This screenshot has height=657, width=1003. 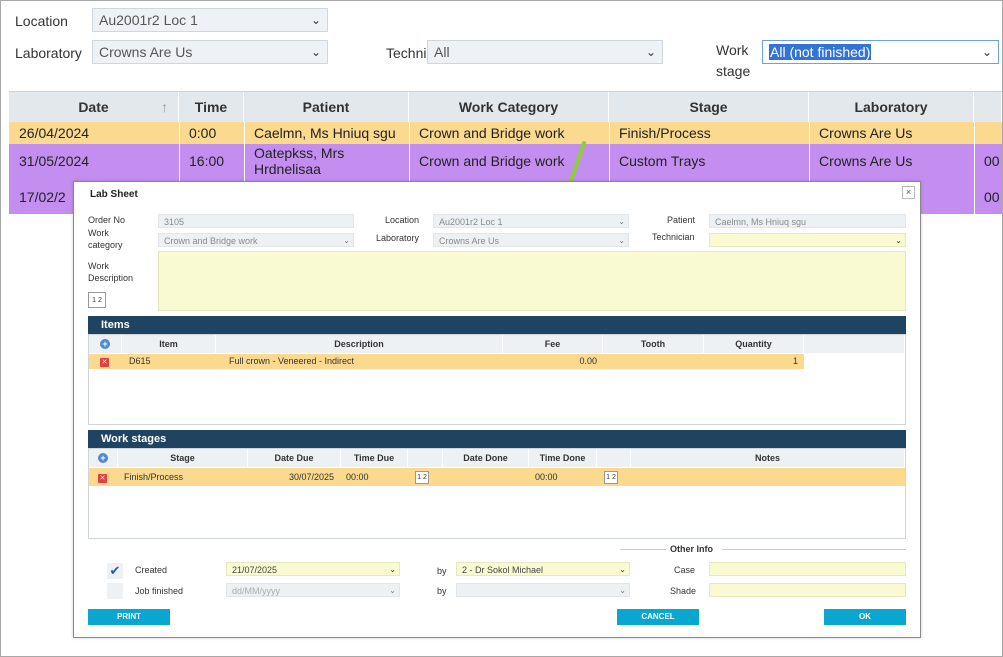 What do you see at coordinates (115, 571) in the screenshot?
I see `created-checkbox: ✔` at bounding box center [115, 571].